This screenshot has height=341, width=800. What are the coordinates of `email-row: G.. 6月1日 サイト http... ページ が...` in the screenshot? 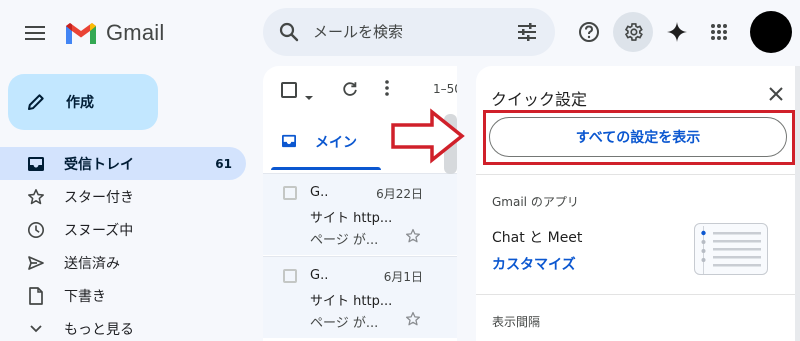 It's located at (360, 297).